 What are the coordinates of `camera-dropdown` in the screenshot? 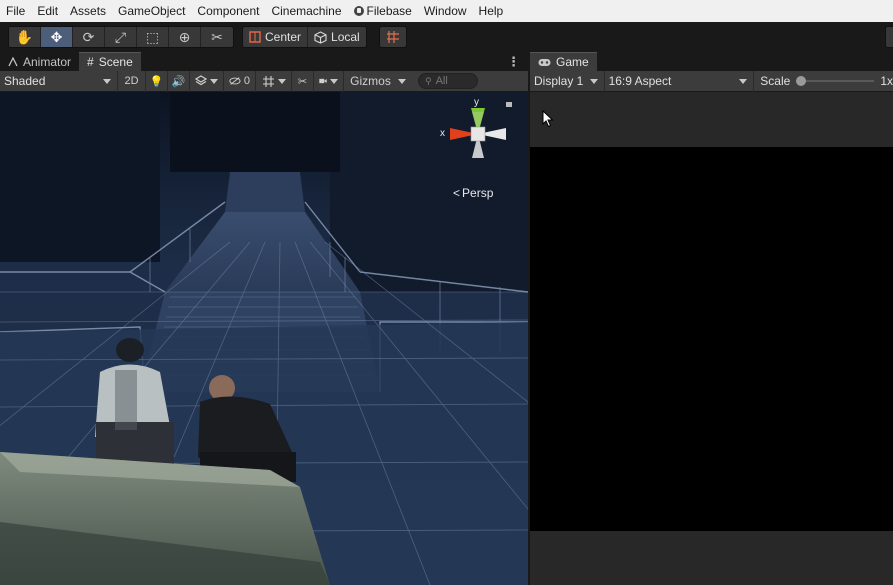 It's located at (329, 81).